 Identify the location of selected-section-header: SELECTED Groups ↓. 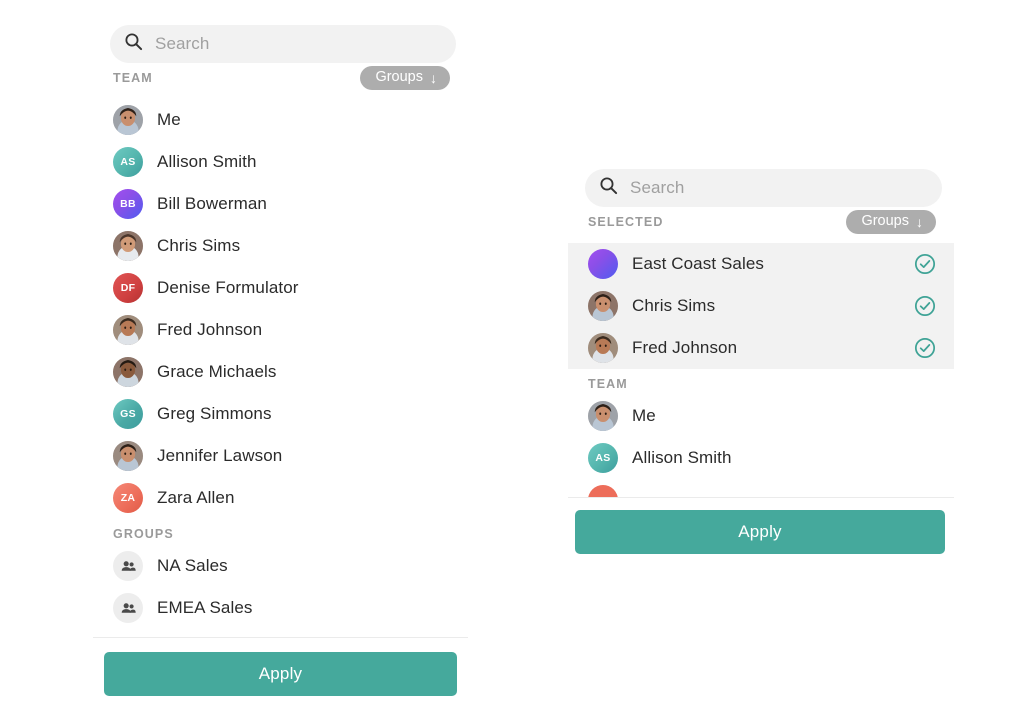
(761, 222).